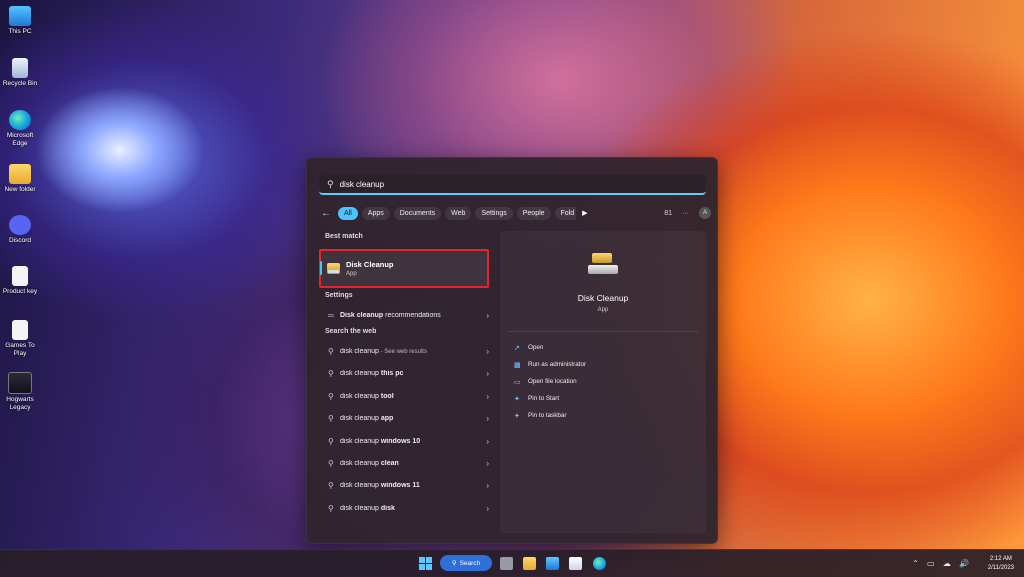  What do you see at coordinates (417, 213) in the screenshot?
I see `filter-documents: Documents` at bounding box center [417, 213].